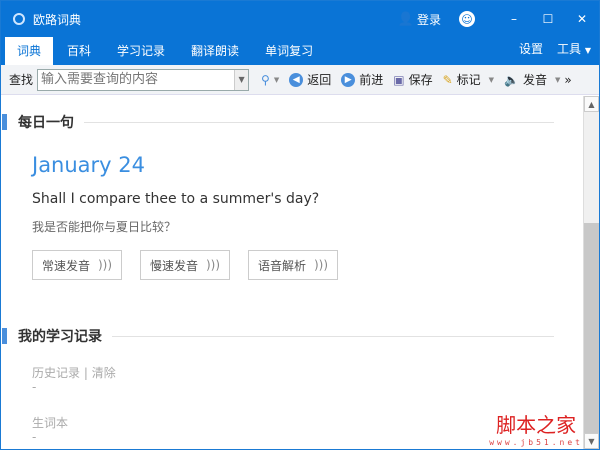 Image resolution: width=600 pixels, height=450 pixels. What do you see at coordinates (362, 79) in the screenshot?
I see `forward-button: ▶ 前进` at bounding box center [362, 79].